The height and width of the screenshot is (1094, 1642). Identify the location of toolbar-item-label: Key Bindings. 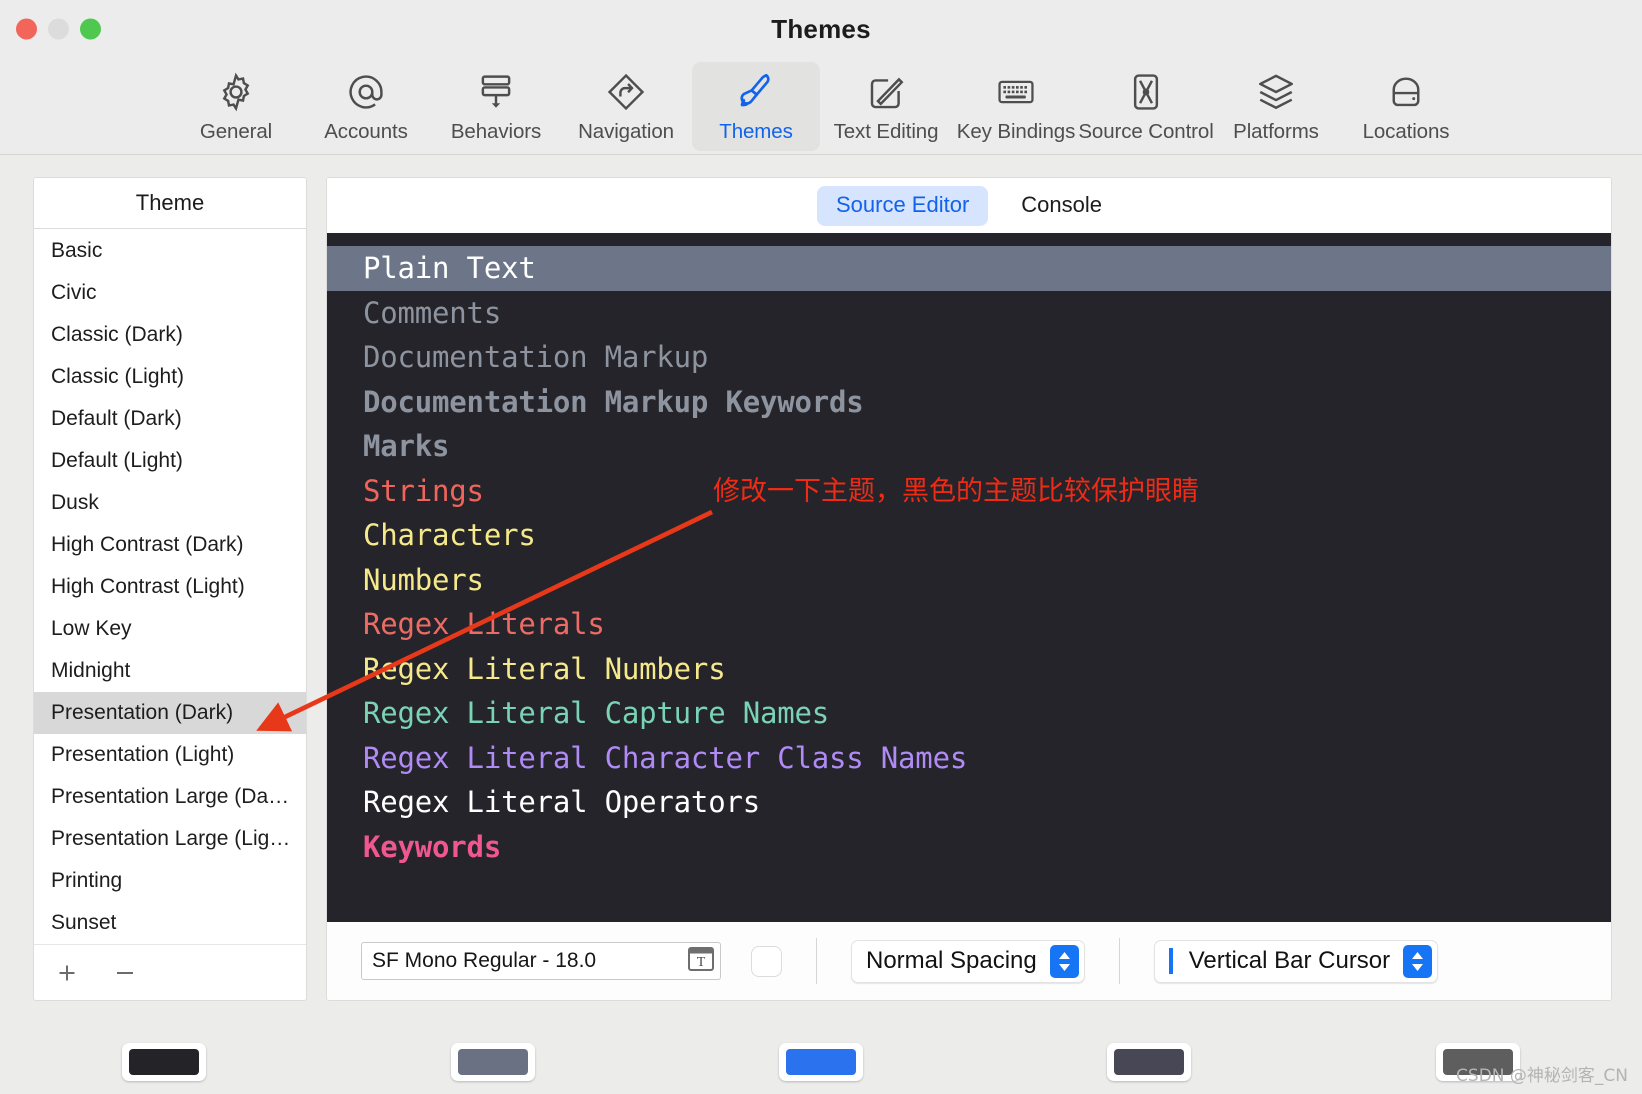
(1016, 131).